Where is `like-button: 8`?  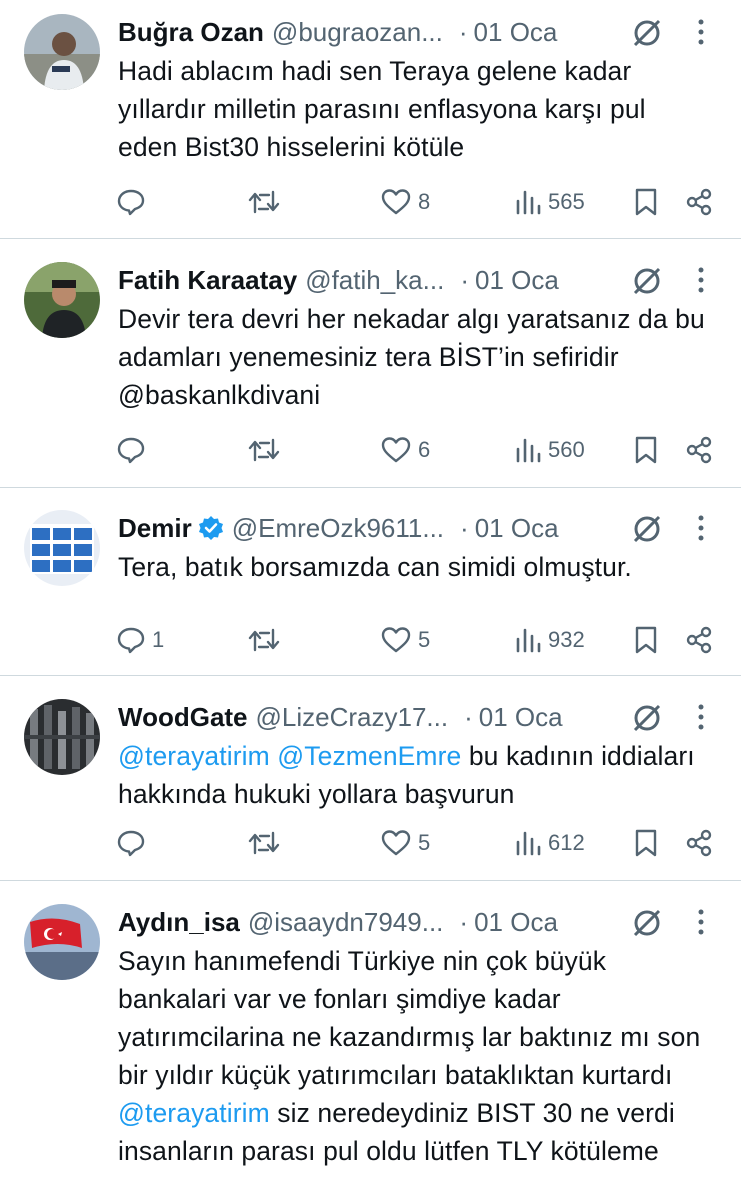 like-button: 8 is located at coordinates (405, 202).